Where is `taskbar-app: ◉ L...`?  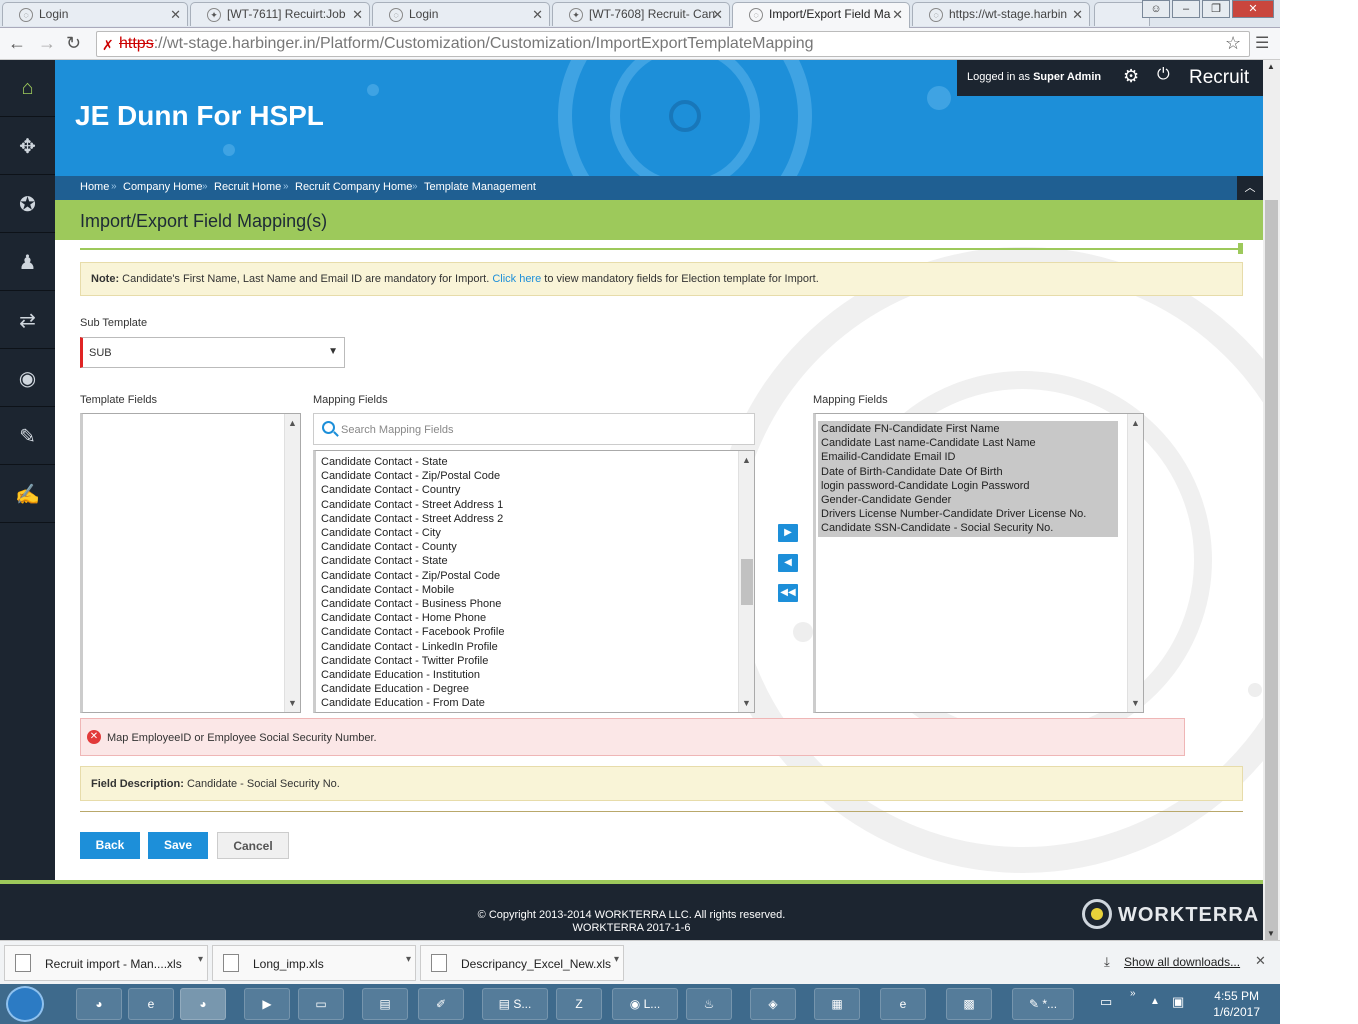
taskbar-app: ◉ L... is located at coordinates (645, 1004).